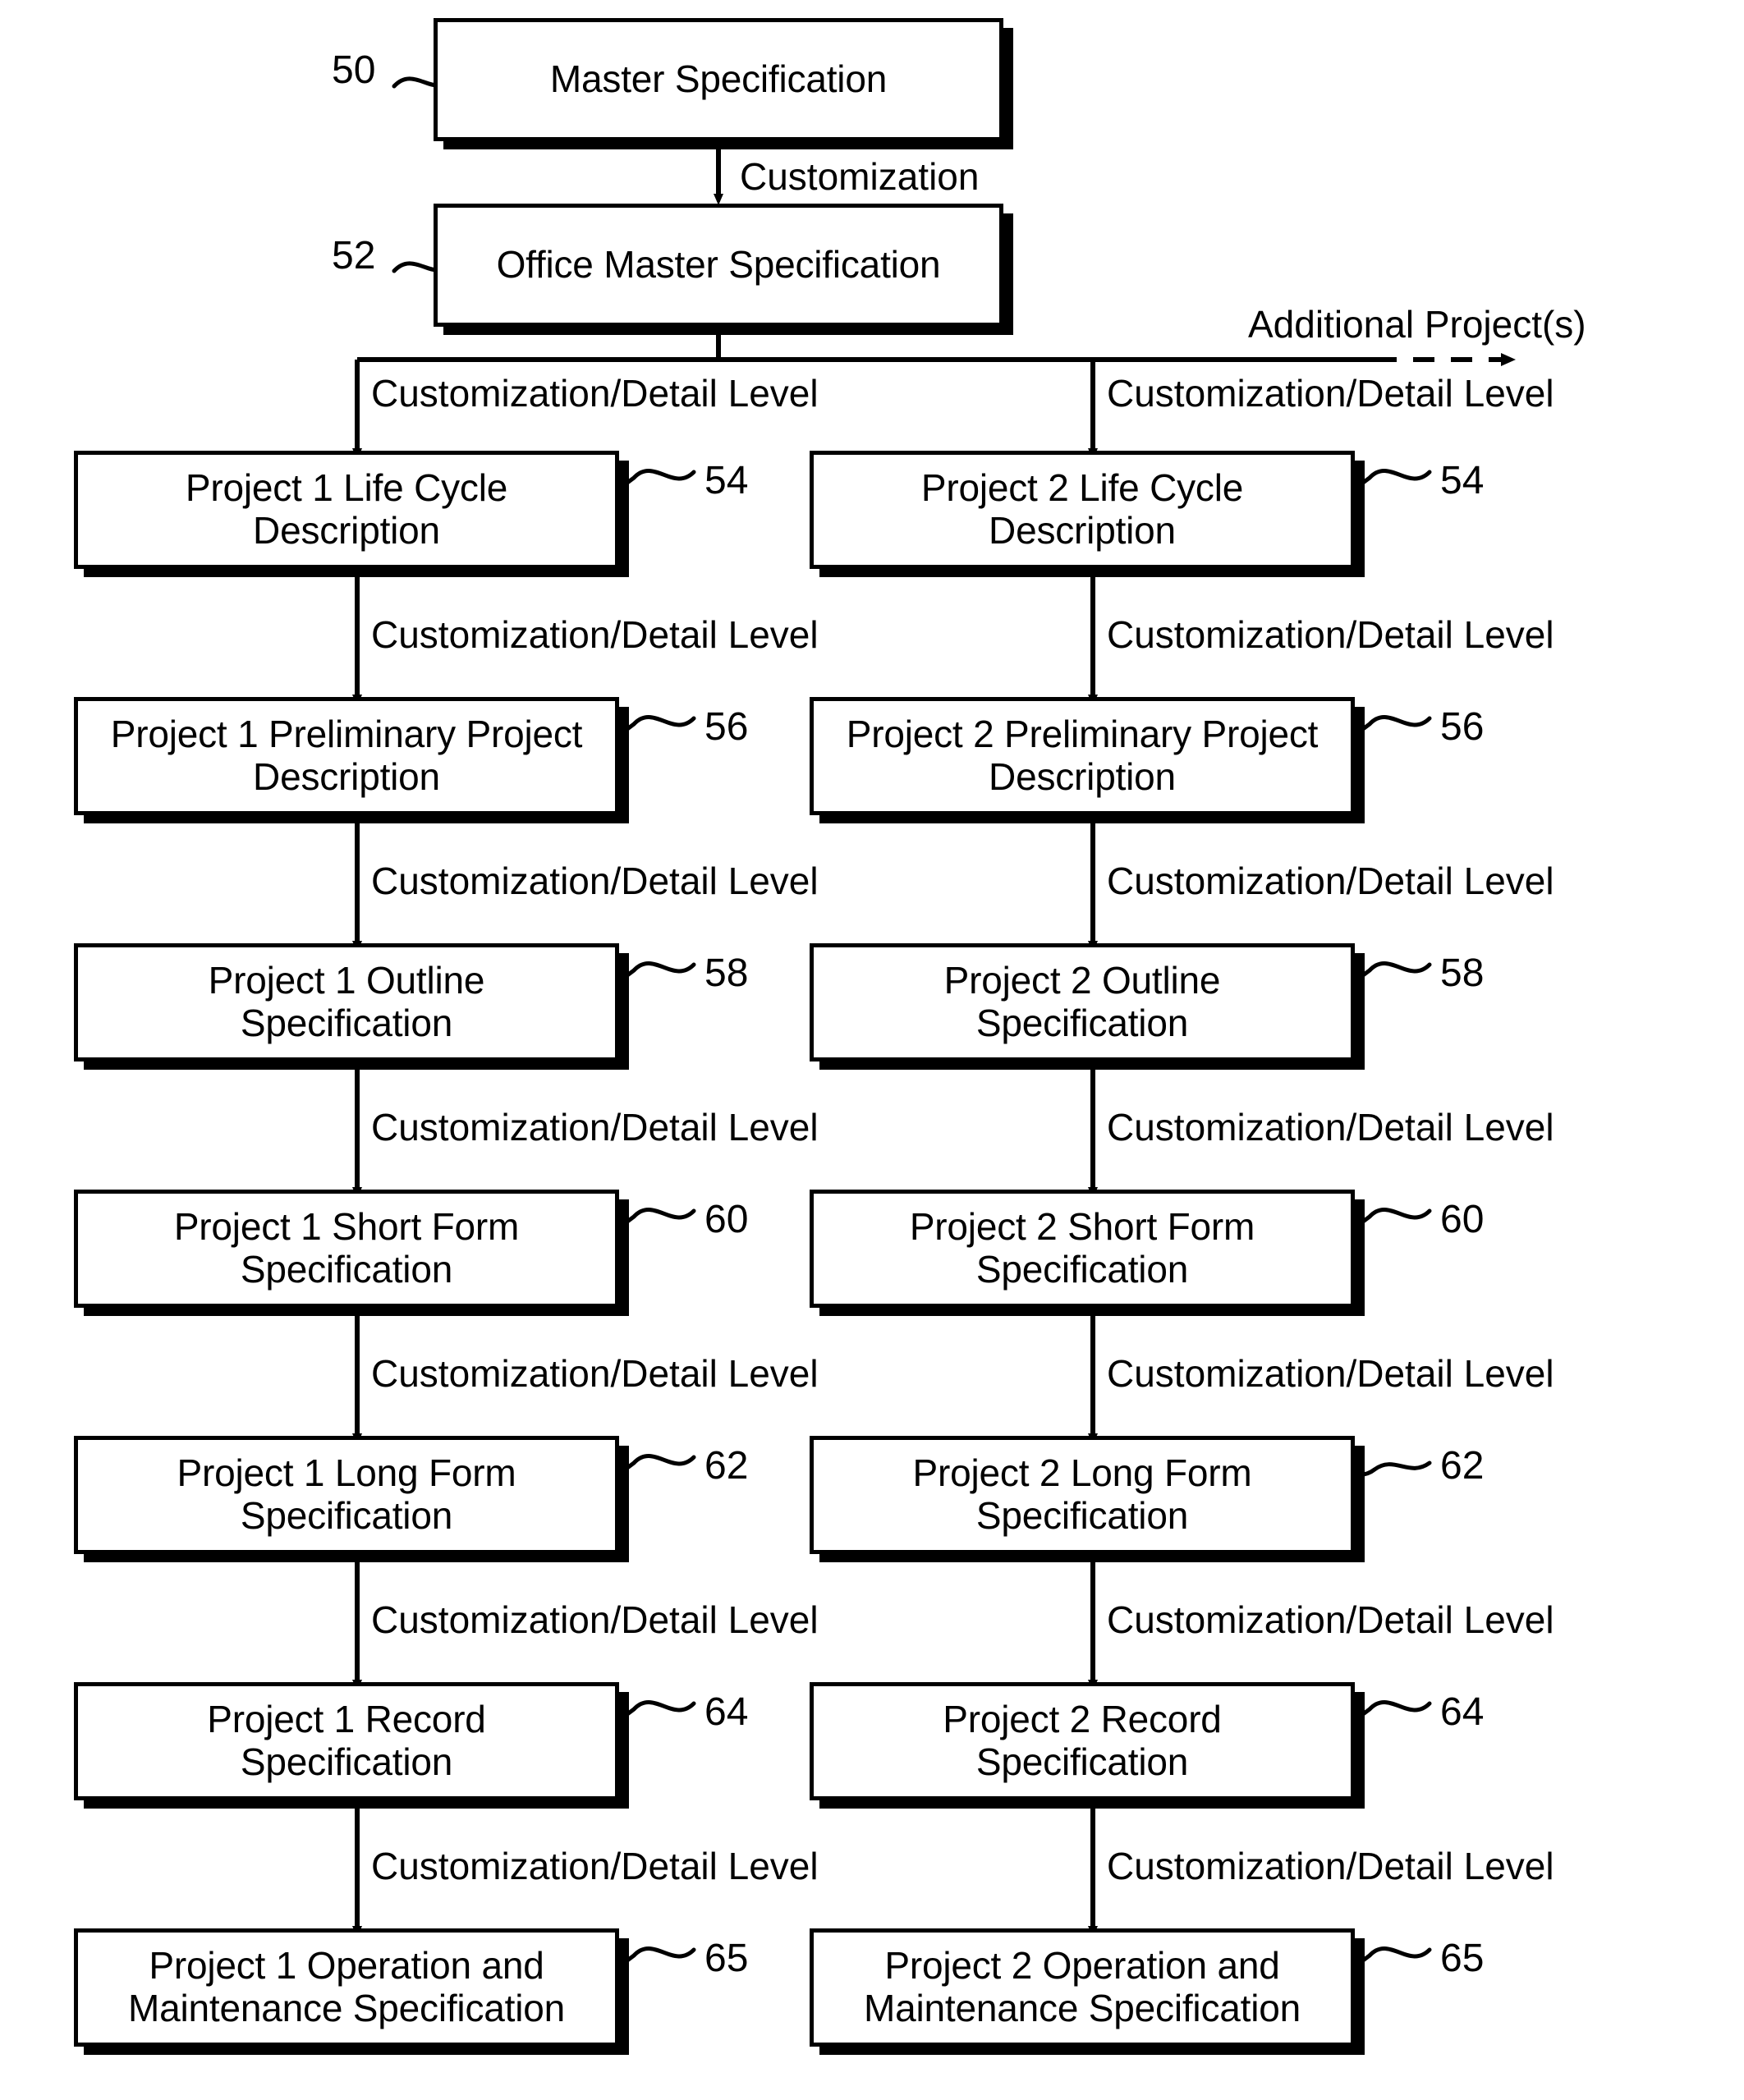 The width and height of the screenshot is (1744, 2100). I want to click on node-p1-short-form-specification: Project 1 Short Form Specification, so click(346, 1249).